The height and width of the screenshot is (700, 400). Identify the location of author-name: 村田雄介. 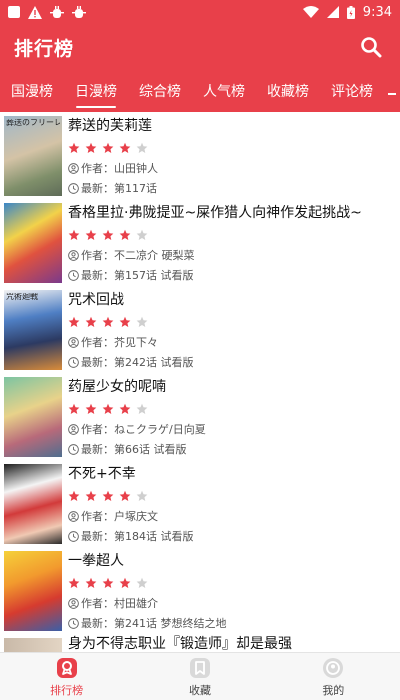
(136, 603).